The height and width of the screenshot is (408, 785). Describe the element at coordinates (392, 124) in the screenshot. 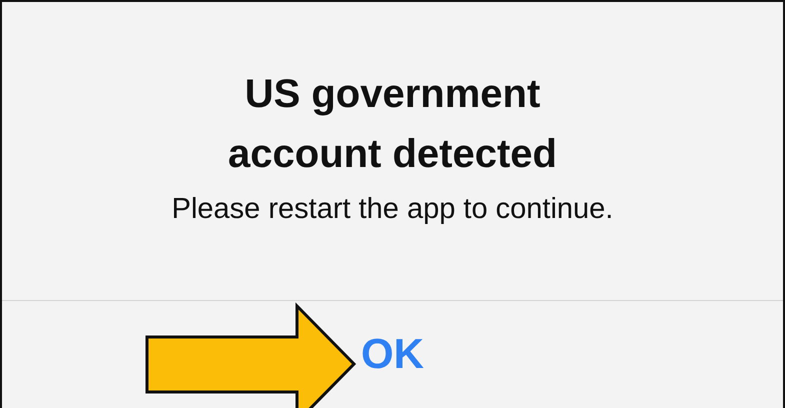

I see `alert-title: US government account detected` at that location.